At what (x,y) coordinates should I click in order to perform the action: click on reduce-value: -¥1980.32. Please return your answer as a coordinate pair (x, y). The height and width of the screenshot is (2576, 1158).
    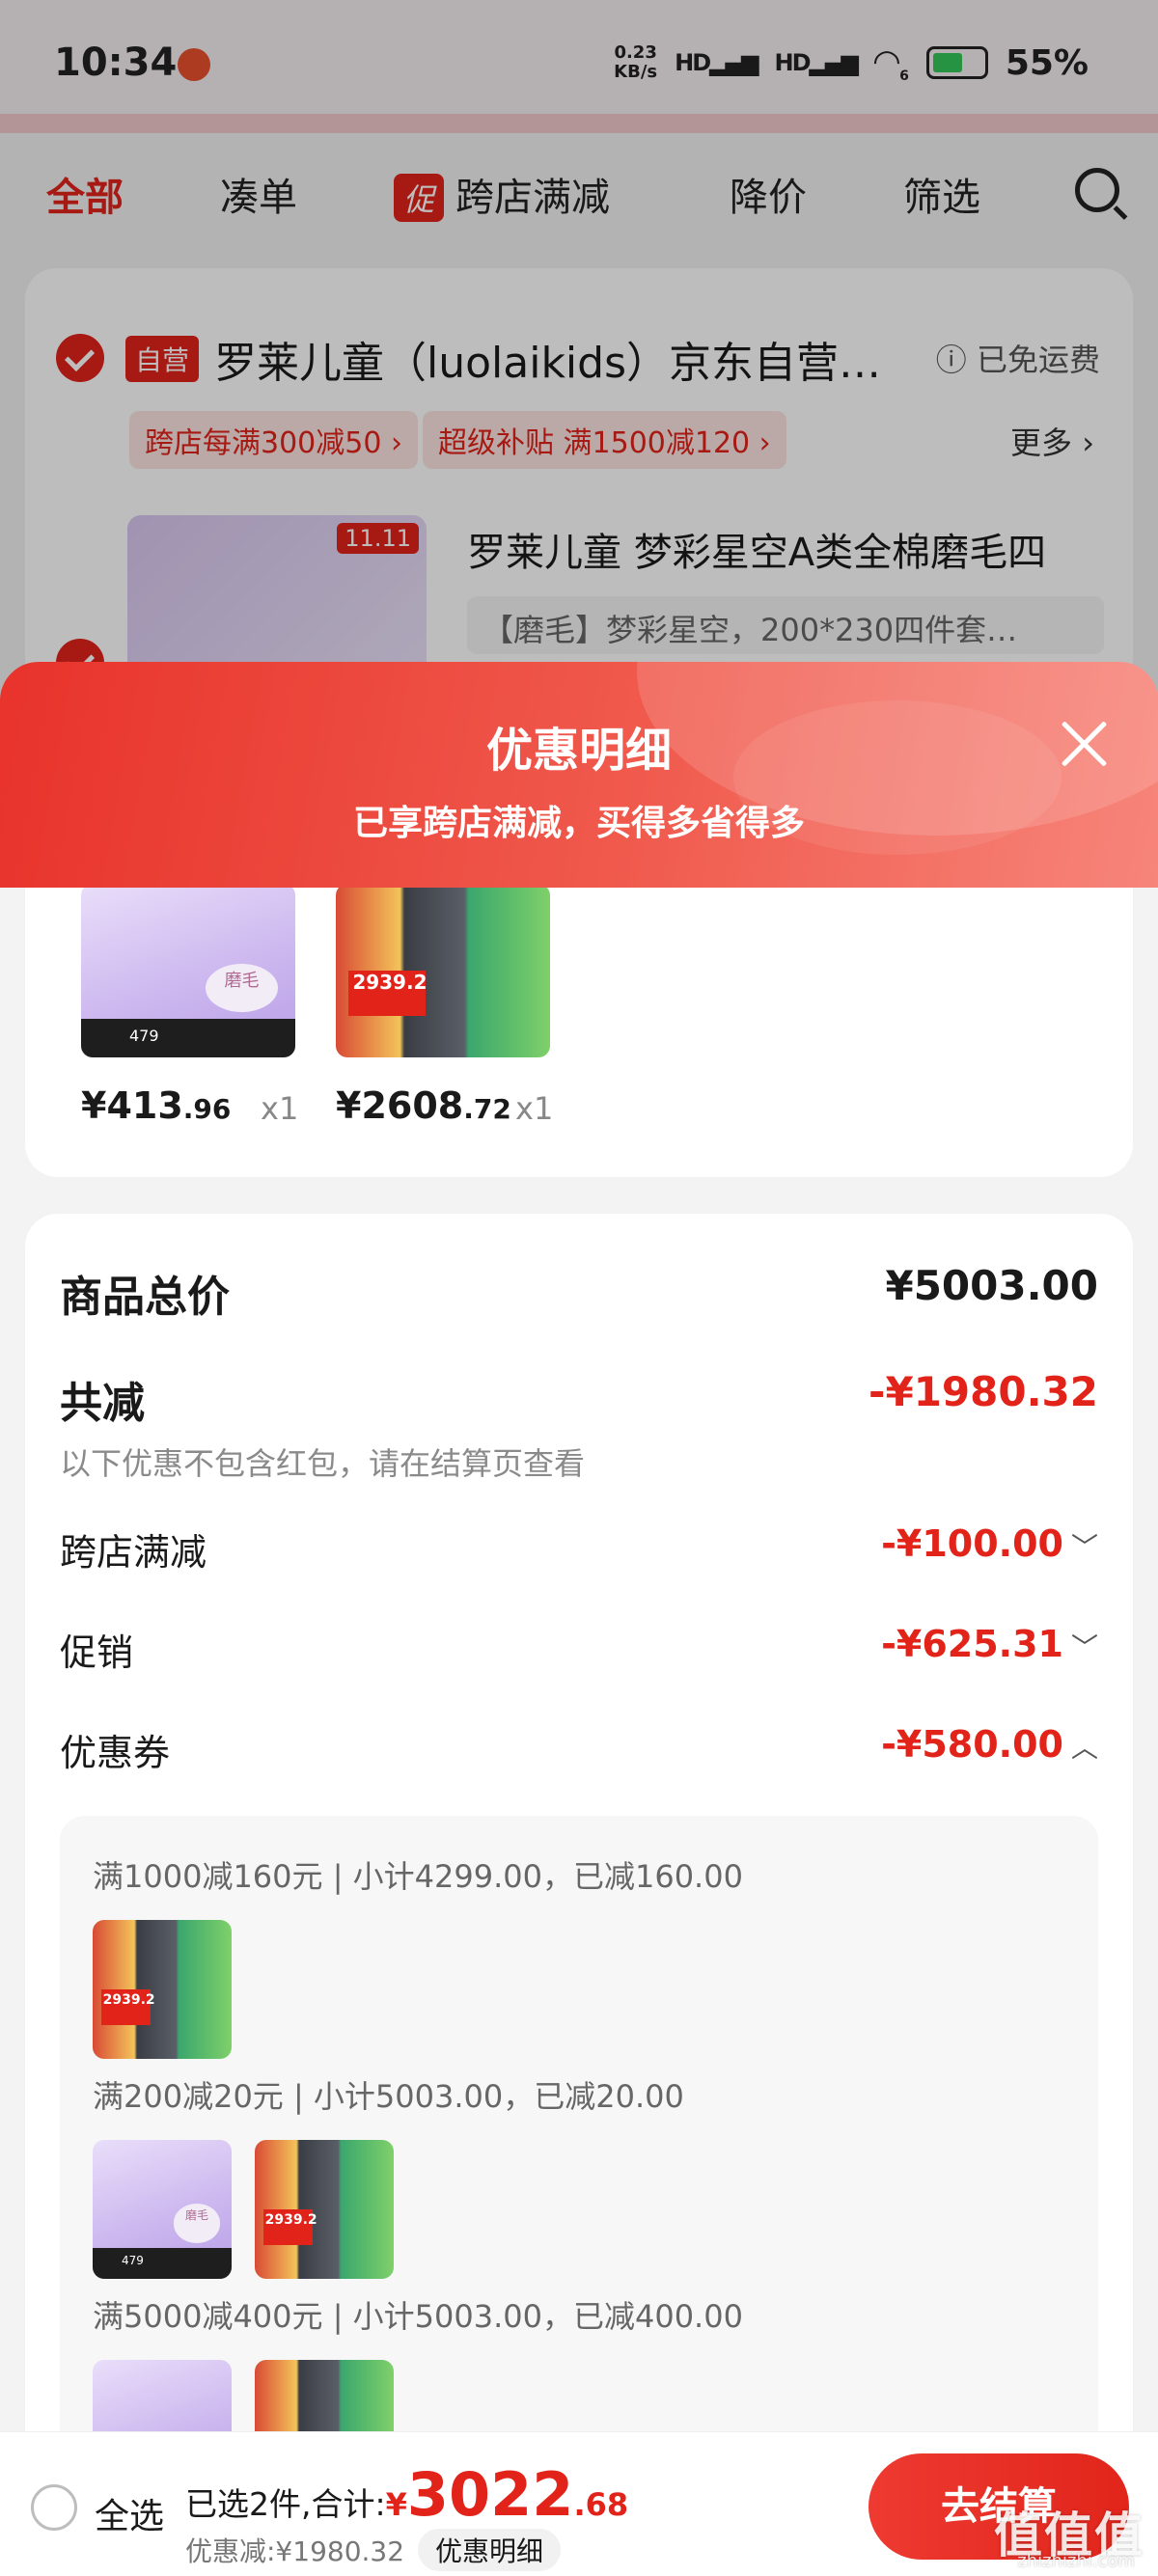
    Looking at the image, I should click on (983, 1391).